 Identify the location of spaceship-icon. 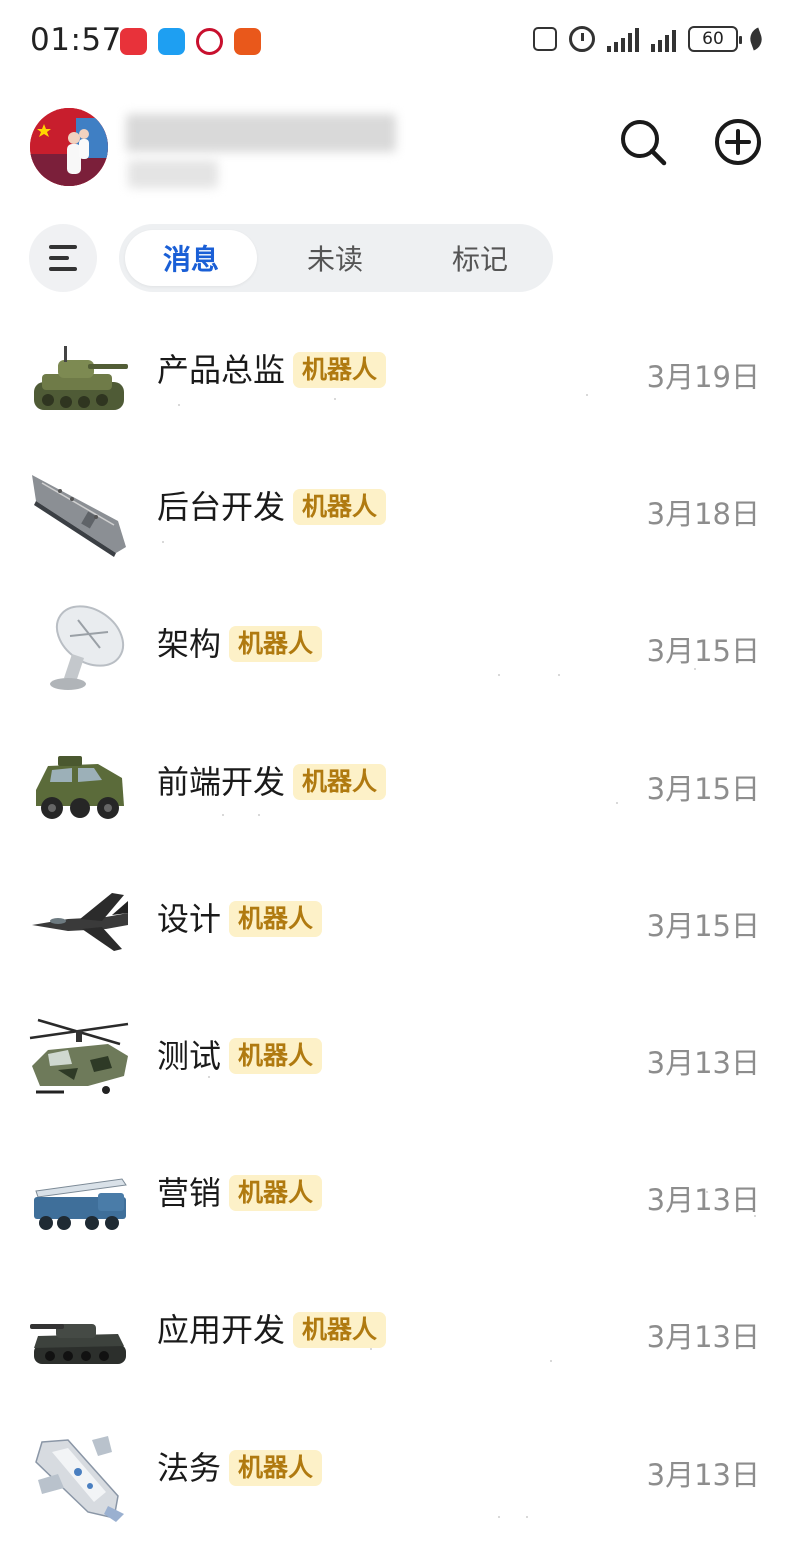
(79, 1478).